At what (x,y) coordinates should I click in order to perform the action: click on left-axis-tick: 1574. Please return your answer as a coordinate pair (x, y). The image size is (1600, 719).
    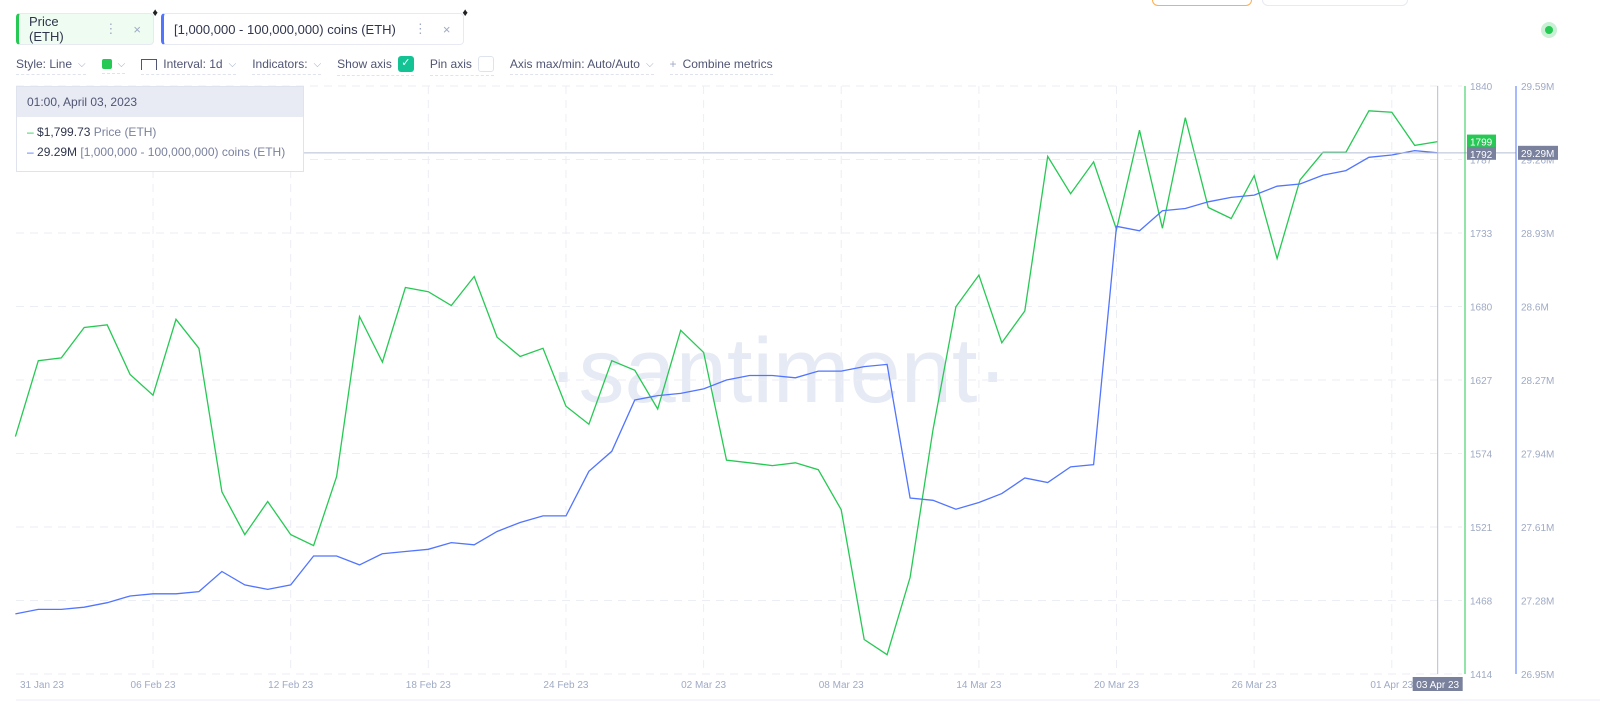
    Looking at the image, I should click on (1481, 455).